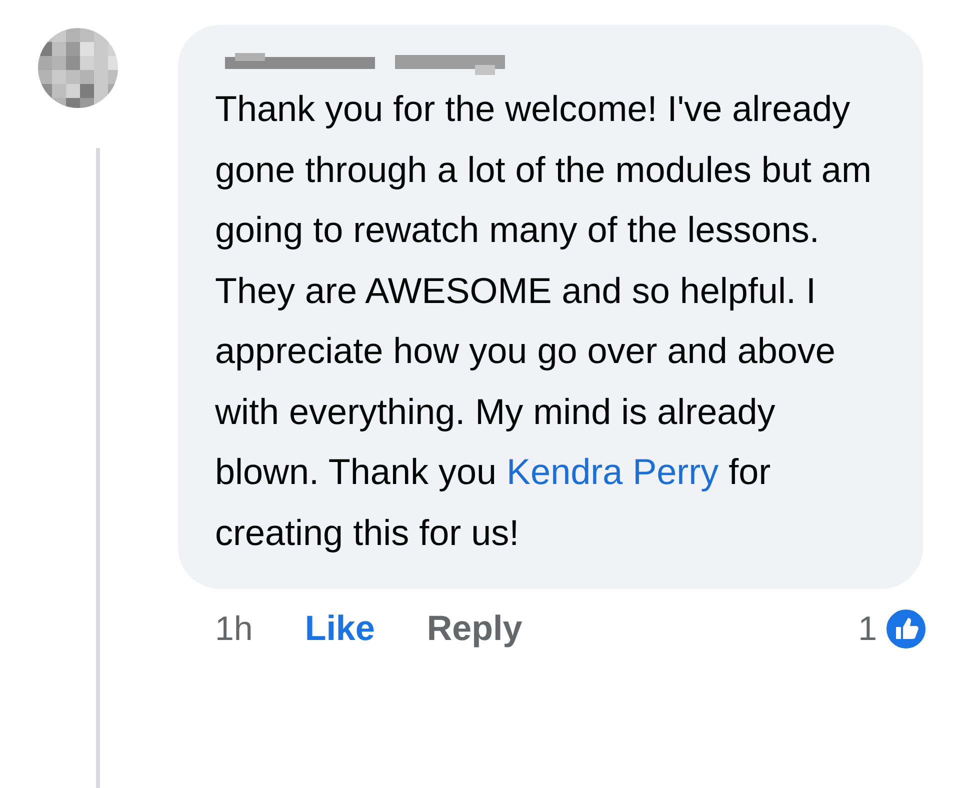 This screenshot has width=966, height=788. Describe the element at coordinates (867, 629) in the screenshot. I see `reaction-count: 1` at that location.